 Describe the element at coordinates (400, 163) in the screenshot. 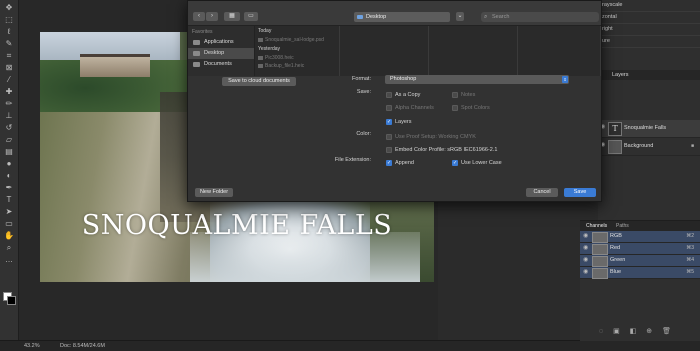

I see `append-checkbox: ✓ Append` at that location.